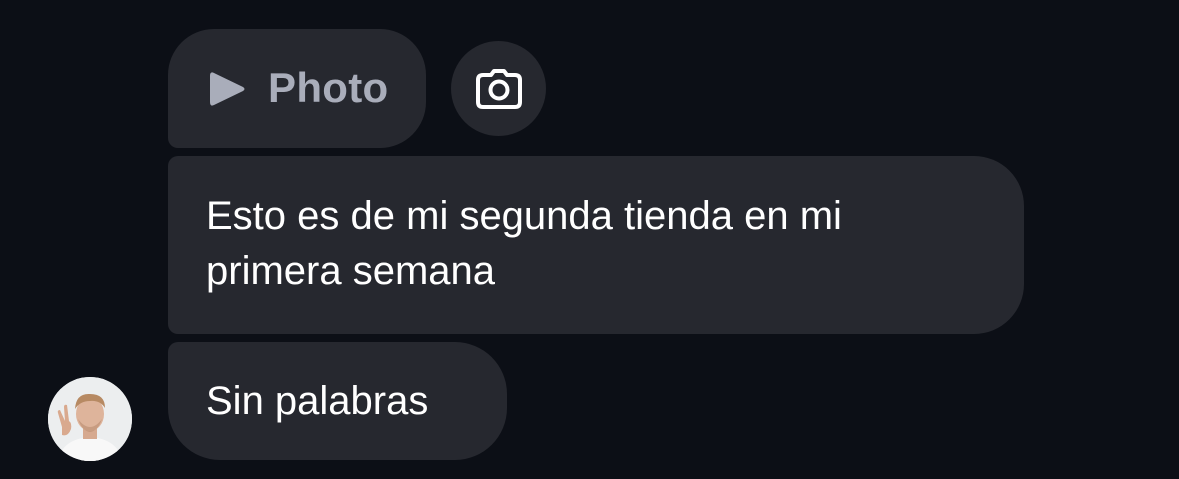 This screenshot has width=1179, height=479. I want to click on photo-label: Photo, so click(328, 87).